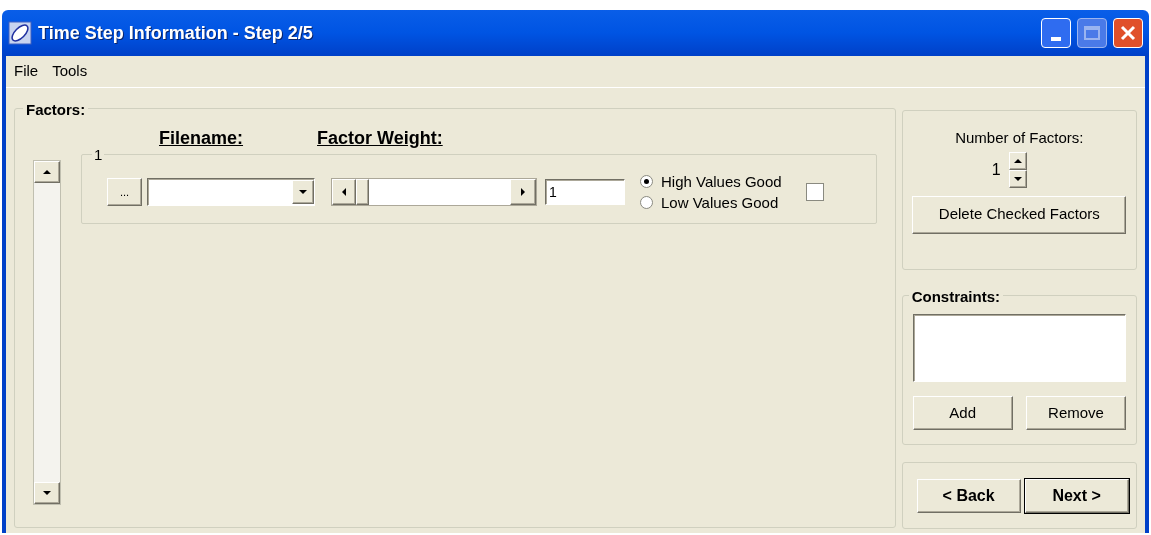 Image resolution: width=1151 pixels, height=535 pixels. I want to click on vertical-scrollbar, so click(47, 332).